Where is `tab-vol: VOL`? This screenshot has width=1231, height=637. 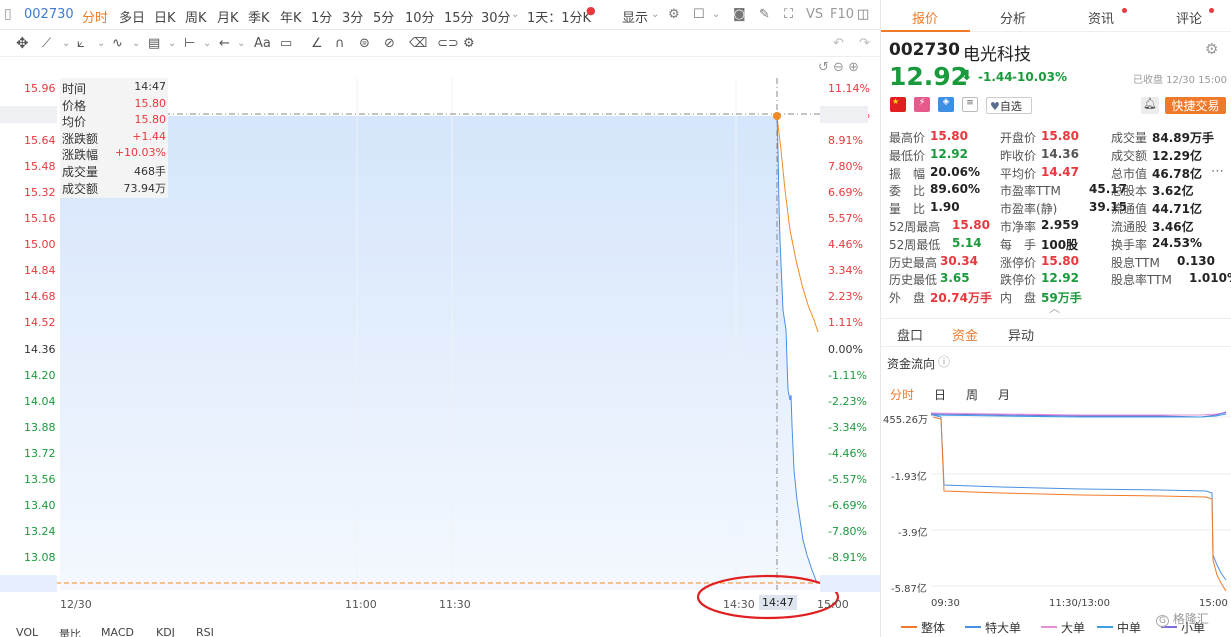
tab-vol: VOL is located at coordinates (27, 631).